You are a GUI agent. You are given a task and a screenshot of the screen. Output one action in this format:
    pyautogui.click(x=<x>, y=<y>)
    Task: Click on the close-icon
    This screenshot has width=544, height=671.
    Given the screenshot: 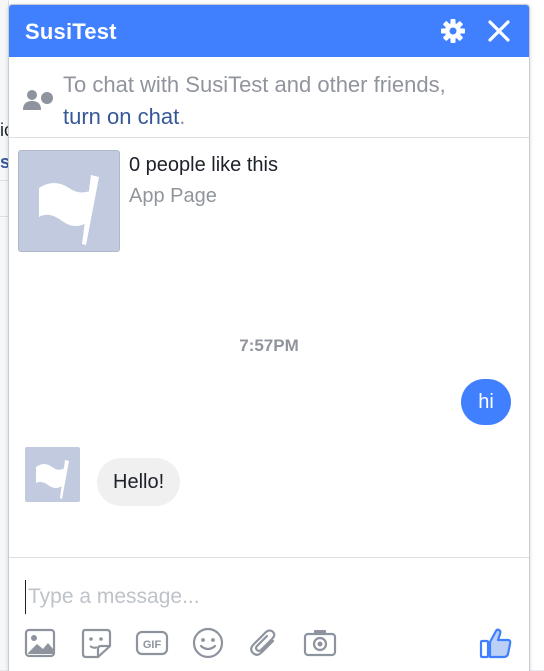 What is the action you would take?
    pyautogui.click(x=499, y=31)
    